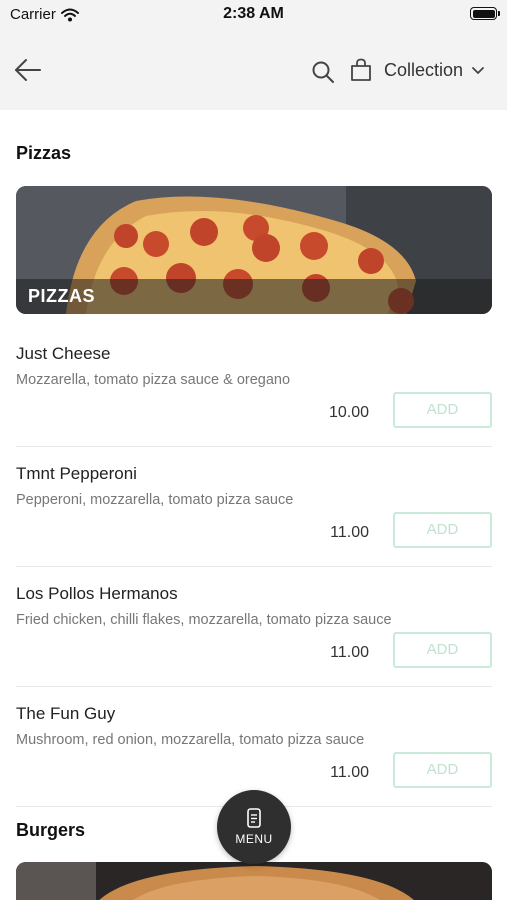 The width and height of the screenshot is (507, 900). What do you see at coordinates (478, 70) in the screenshot?
I see `chevron-down-icon` at bounding box center [478, 70].